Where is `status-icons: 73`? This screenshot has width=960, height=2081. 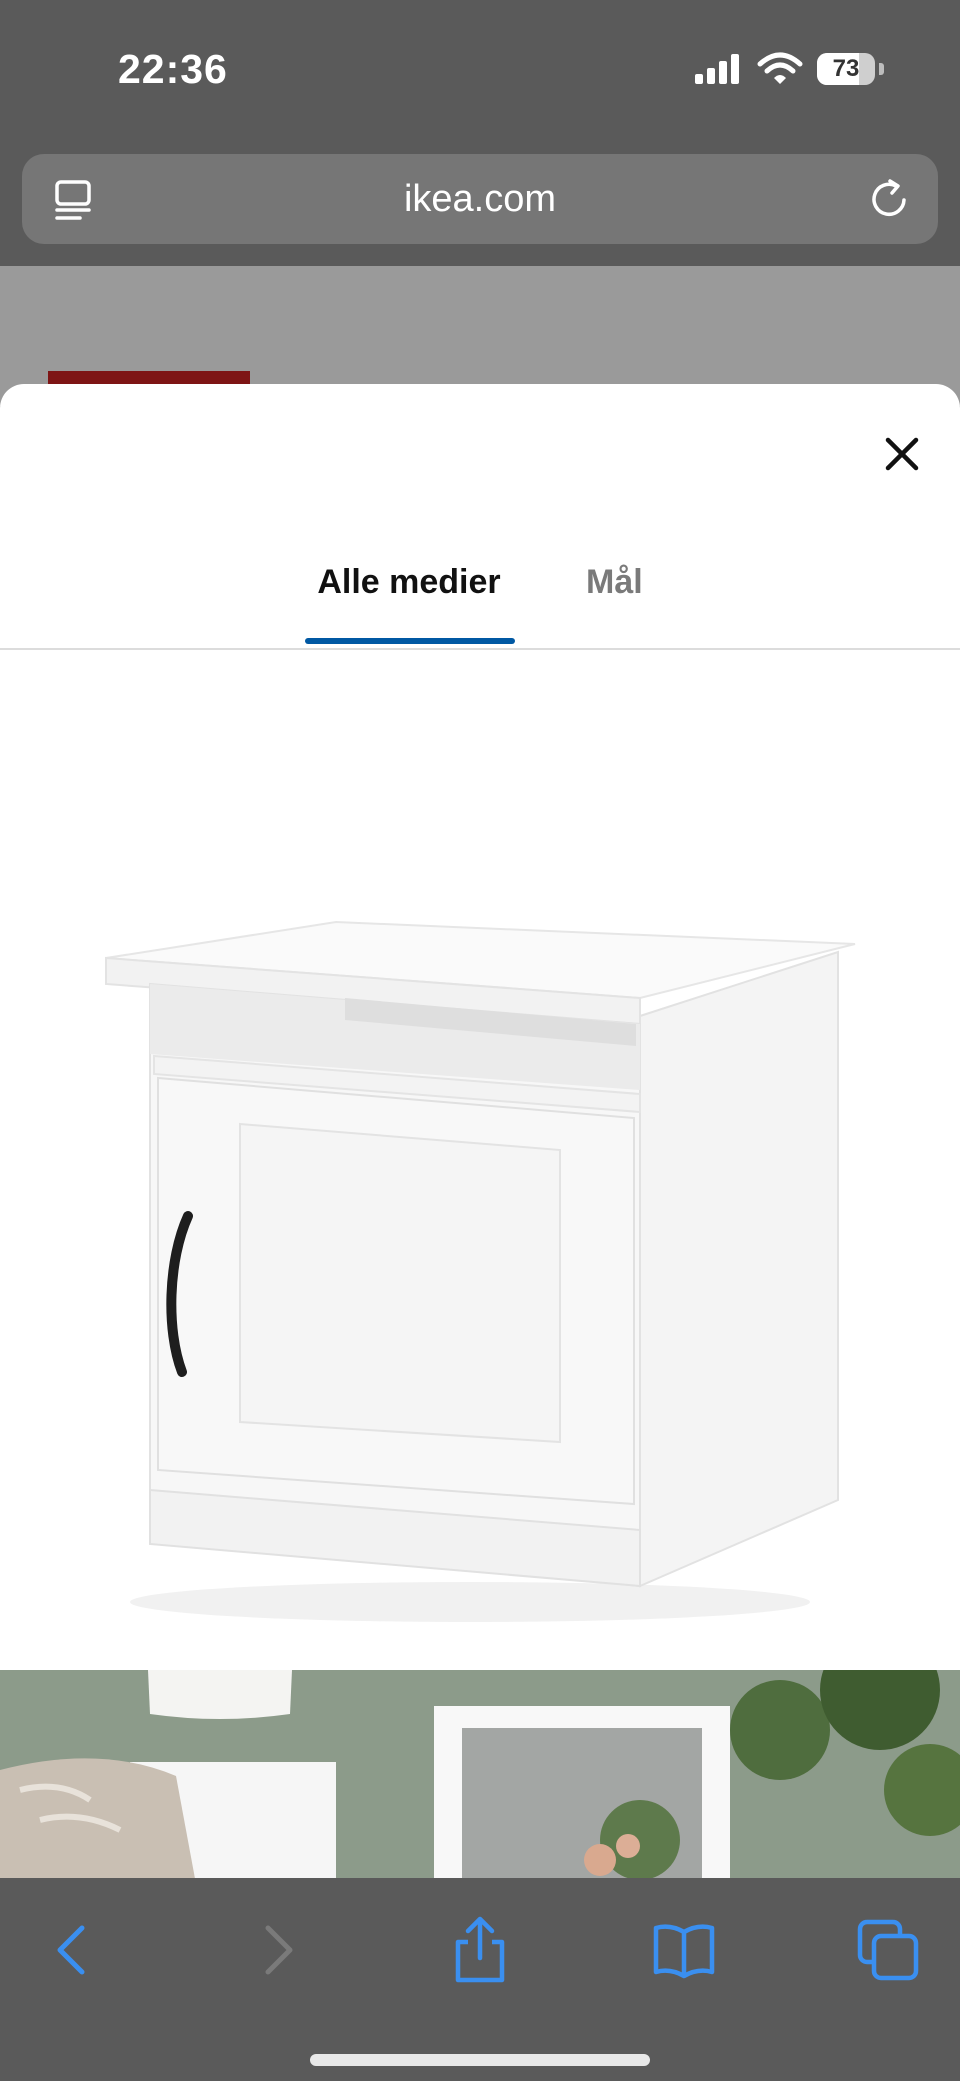 status-icons: 73 is located at coordinates (788, 69).